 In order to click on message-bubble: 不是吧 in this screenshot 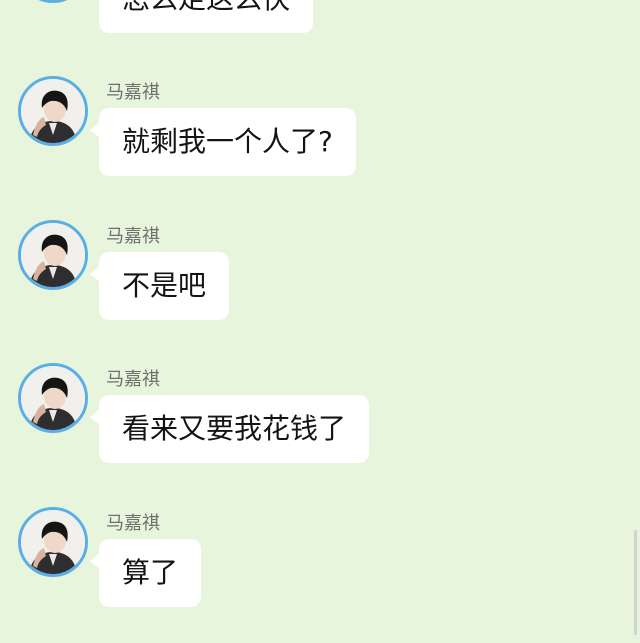, I will do `click(159, 286)`.